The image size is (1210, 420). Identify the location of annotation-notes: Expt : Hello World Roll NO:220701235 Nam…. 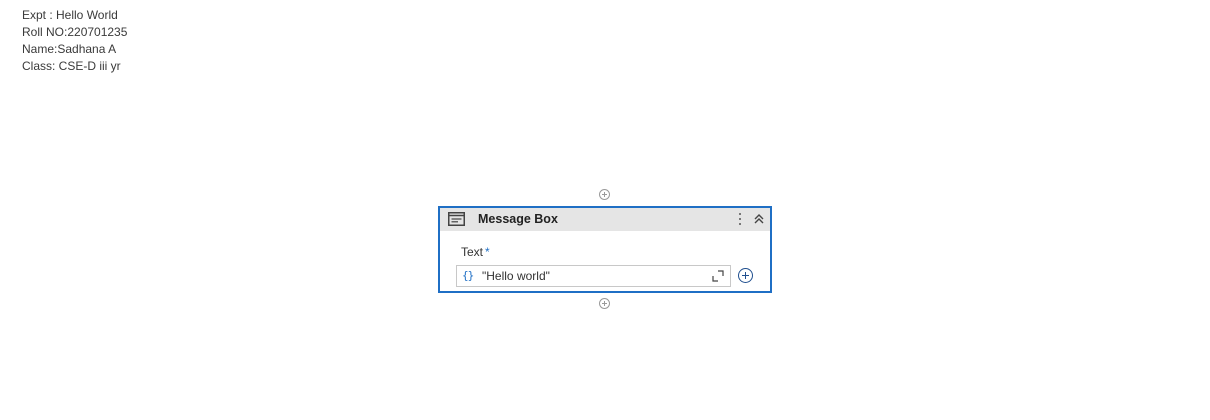
(74, 41).